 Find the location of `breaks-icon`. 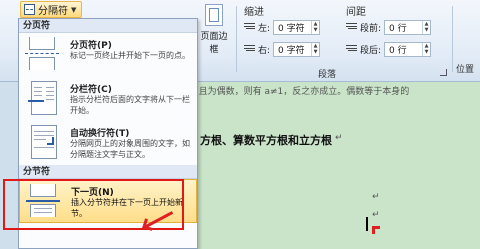

breaks-icon is located at coordinates (29, 9).